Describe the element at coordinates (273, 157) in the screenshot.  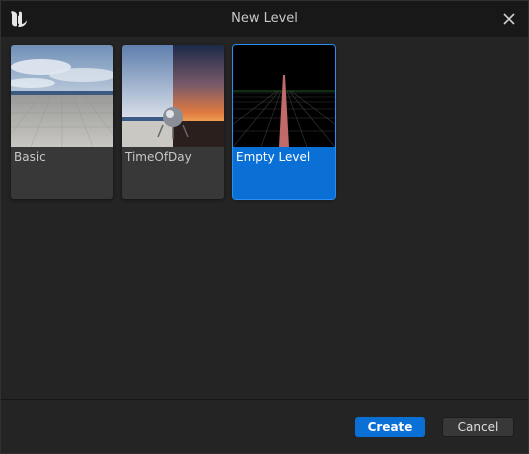
I see `template-label: Empty Level` at that location.